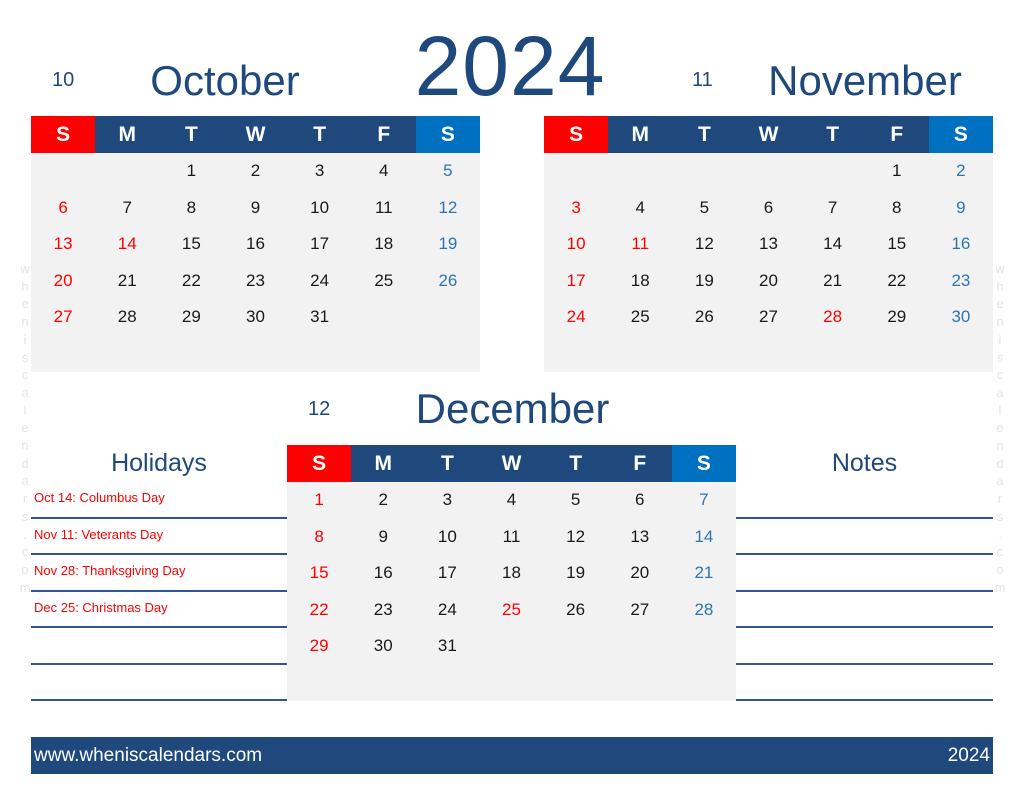 The width and height of the screenshot is (1024, 792). Describe the element at coordinates (159, 537) in the screenshot. I see `holiday-line: Nov 11: Veterants Day` at that location.